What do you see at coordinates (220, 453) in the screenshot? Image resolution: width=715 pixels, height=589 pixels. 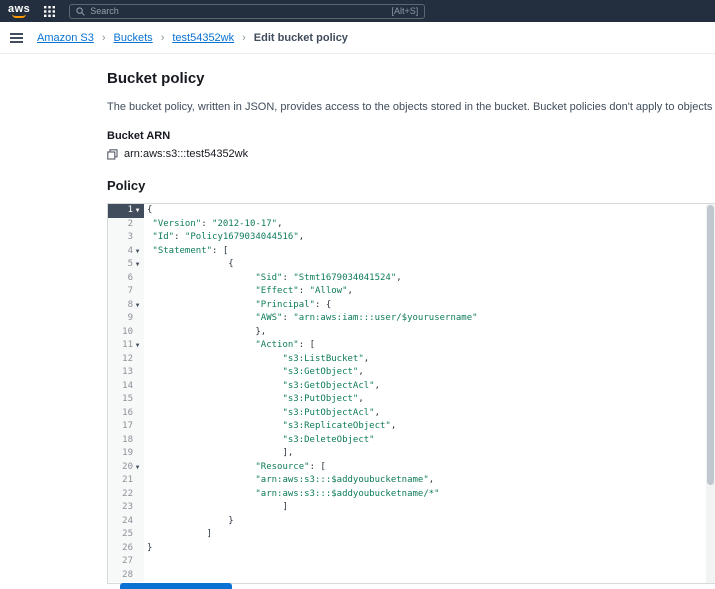 I see `code-text: ],` at bounding box center [220, 453].